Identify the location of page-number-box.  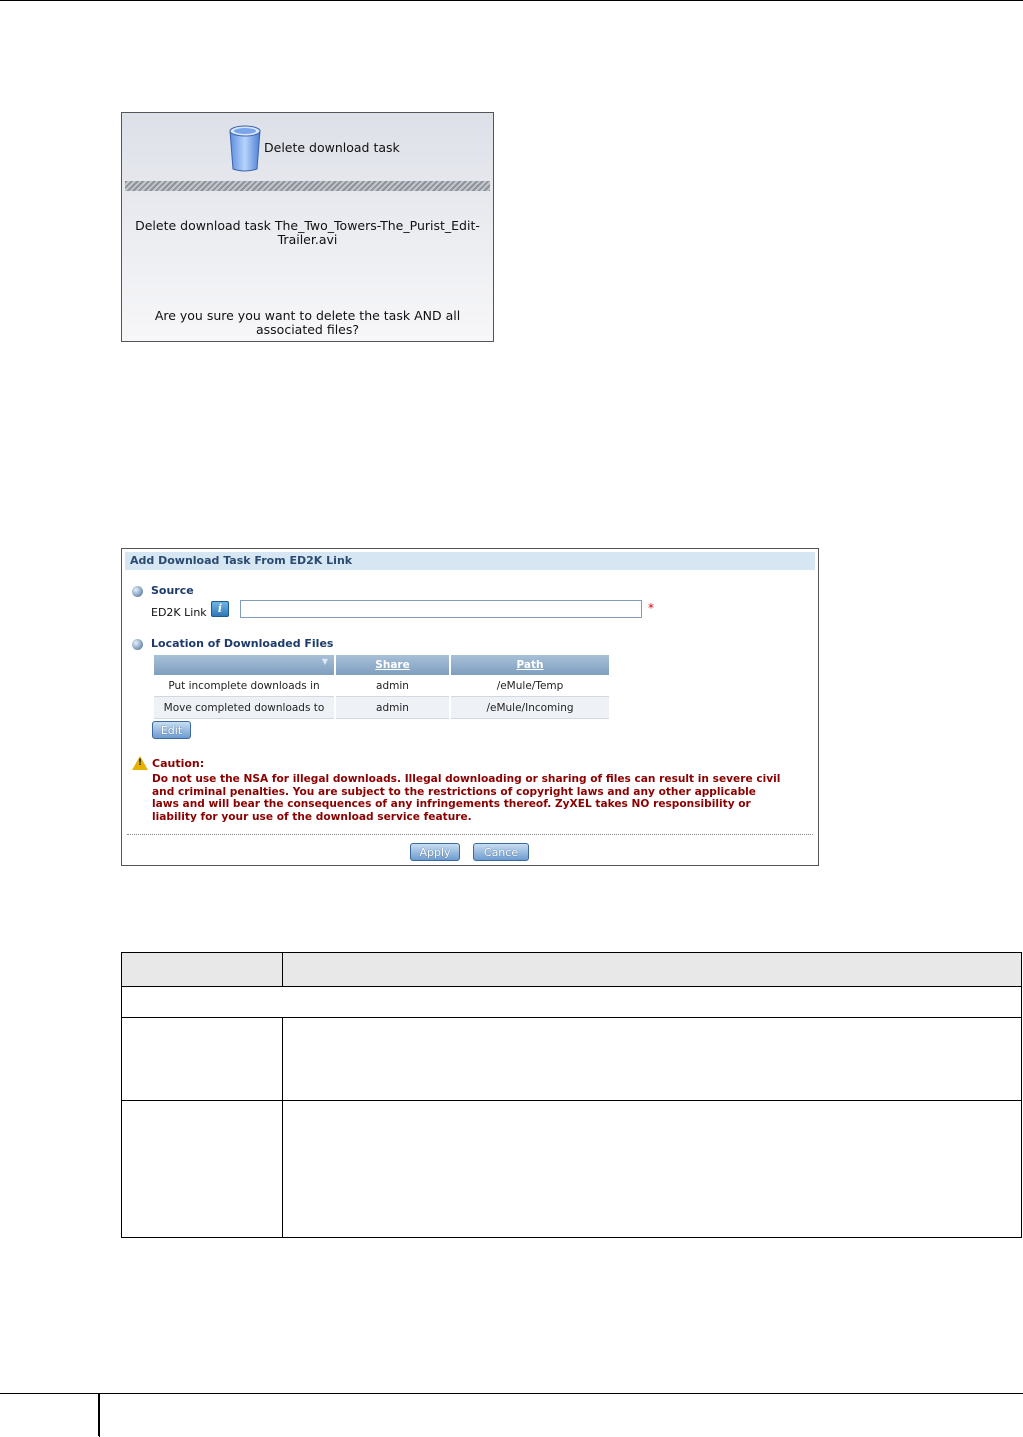
(49, 1414).